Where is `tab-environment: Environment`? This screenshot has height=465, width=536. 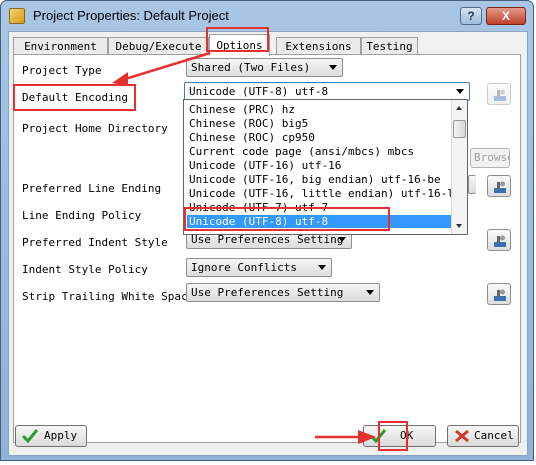 tab-environment: Environment is located at coordinates (60, 46).